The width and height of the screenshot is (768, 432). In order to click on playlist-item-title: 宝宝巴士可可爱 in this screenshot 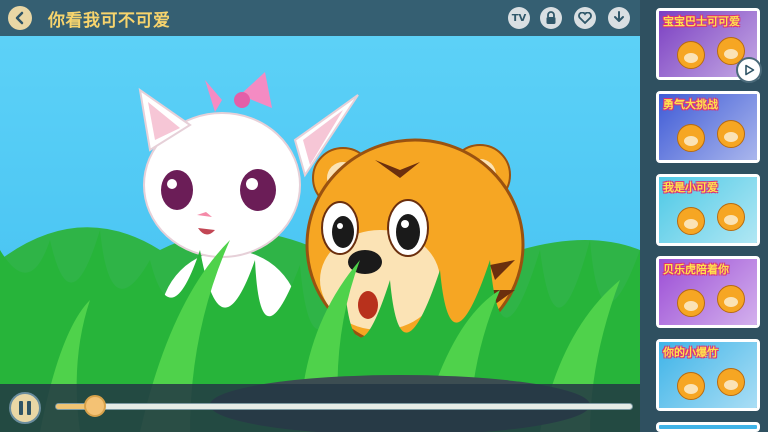, I will do `click(701, 21)`.